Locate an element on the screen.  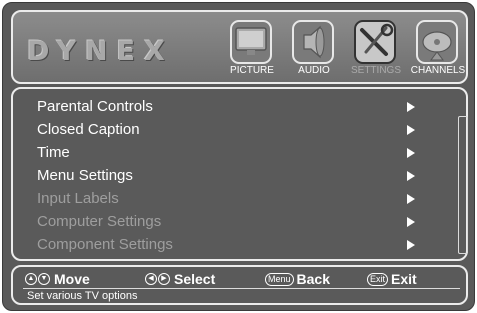
tab-picture: PICTURE is located at coordinates (252, 50).